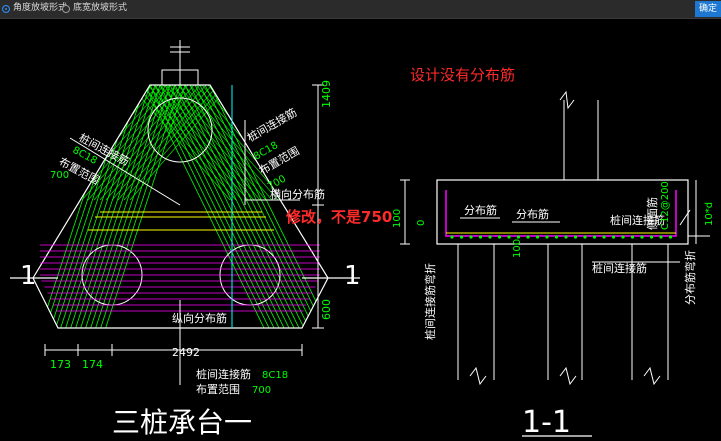  Describe the element at coordinates (182, 421) in the screenshot. I see `plan-title: 三桩承台一` at that location.